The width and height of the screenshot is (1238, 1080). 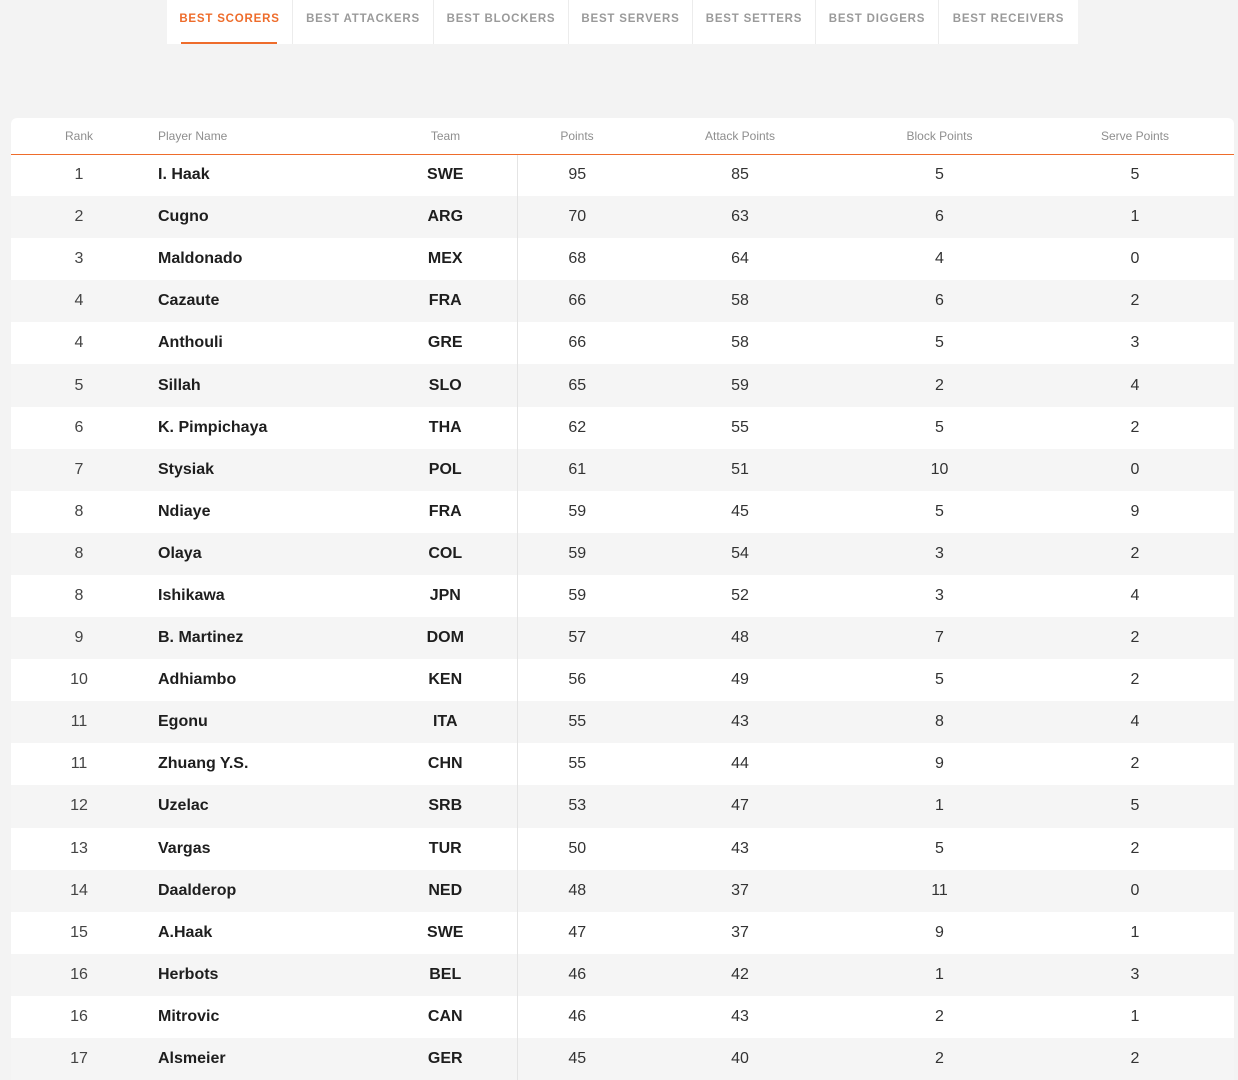 I want to click on team-cell: COL, so click(x=446, y=553).